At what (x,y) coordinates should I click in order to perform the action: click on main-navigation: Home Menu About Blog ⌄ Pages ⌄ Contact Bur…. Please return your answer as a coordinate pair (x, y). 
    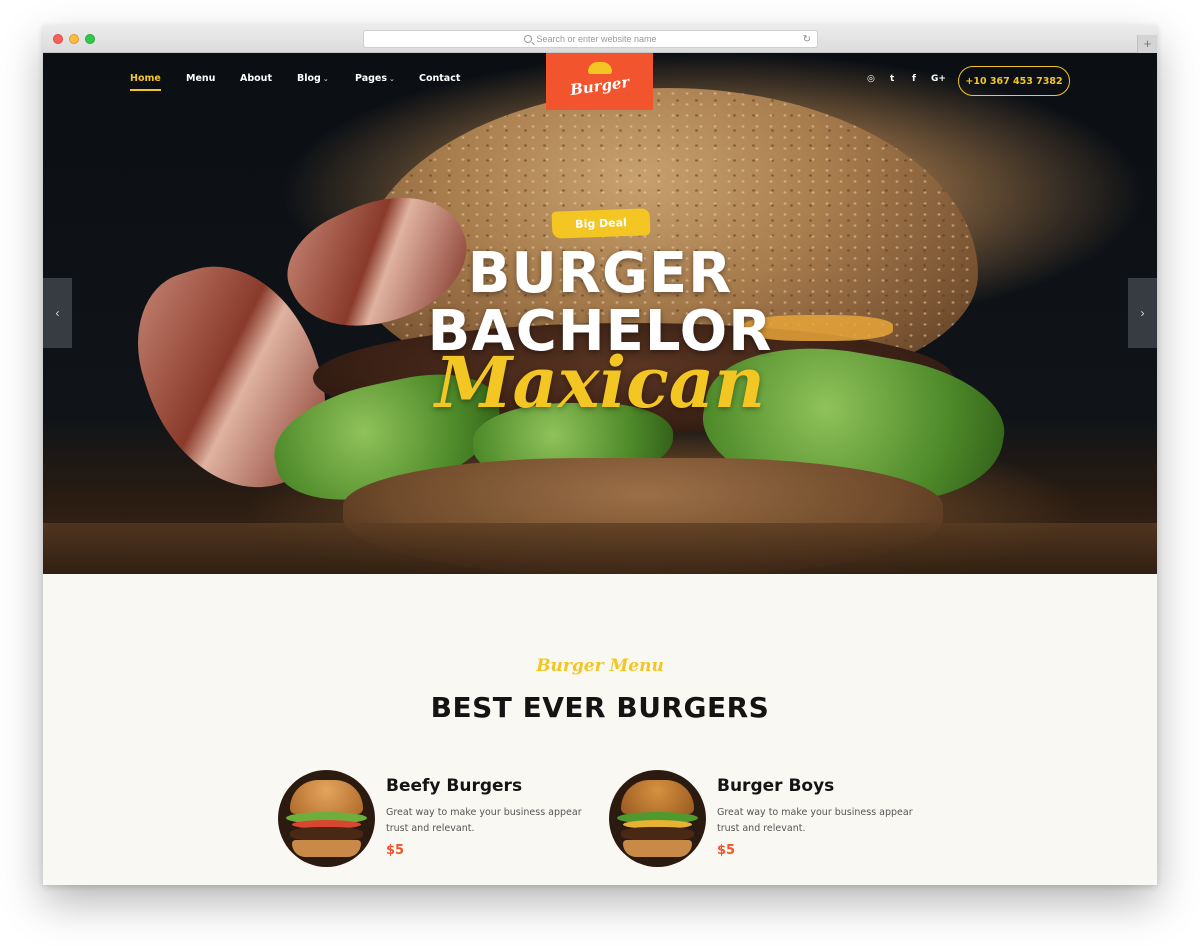
    Looking at the image, I should click on (600, 83).